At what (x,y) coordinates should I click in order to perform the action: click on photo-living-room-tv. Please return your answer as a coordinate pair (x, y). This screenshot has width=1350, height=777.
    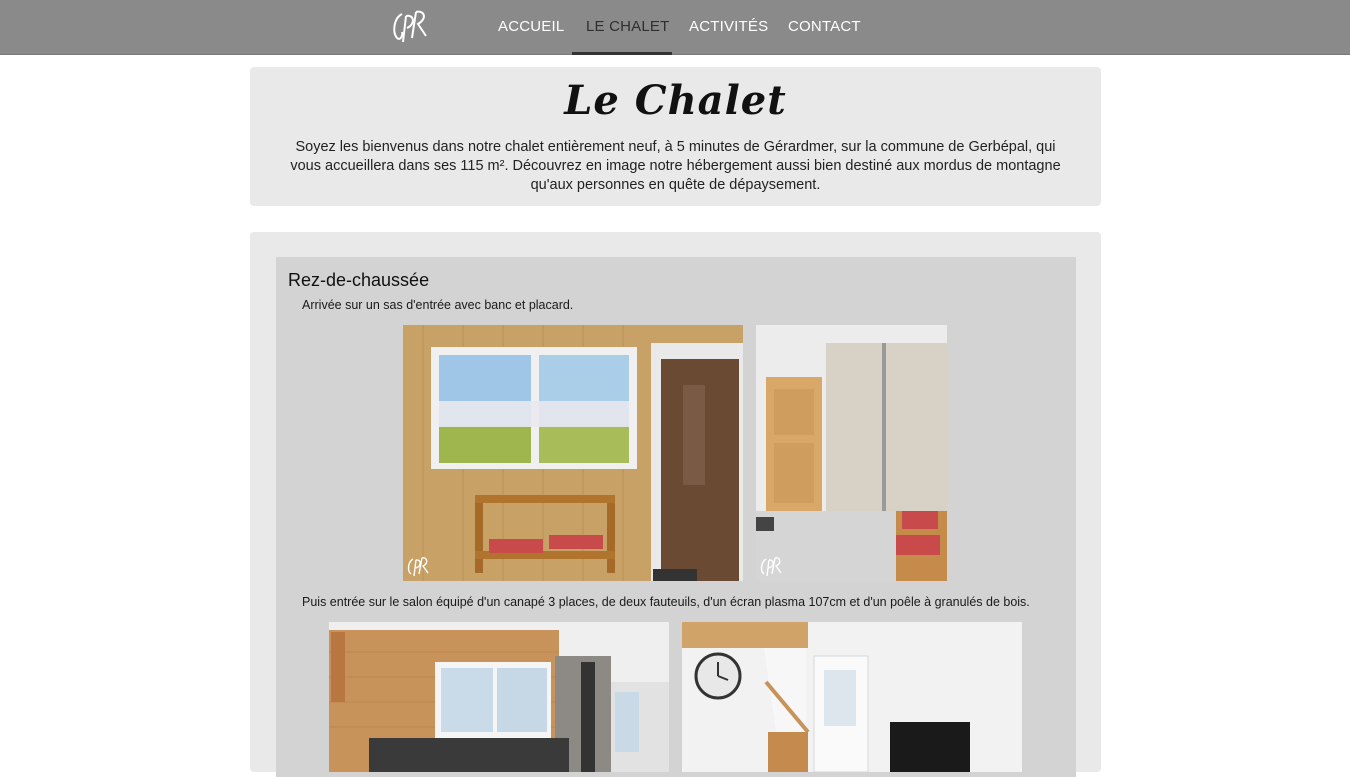
    Looking at the image, I should click on (852, 697).